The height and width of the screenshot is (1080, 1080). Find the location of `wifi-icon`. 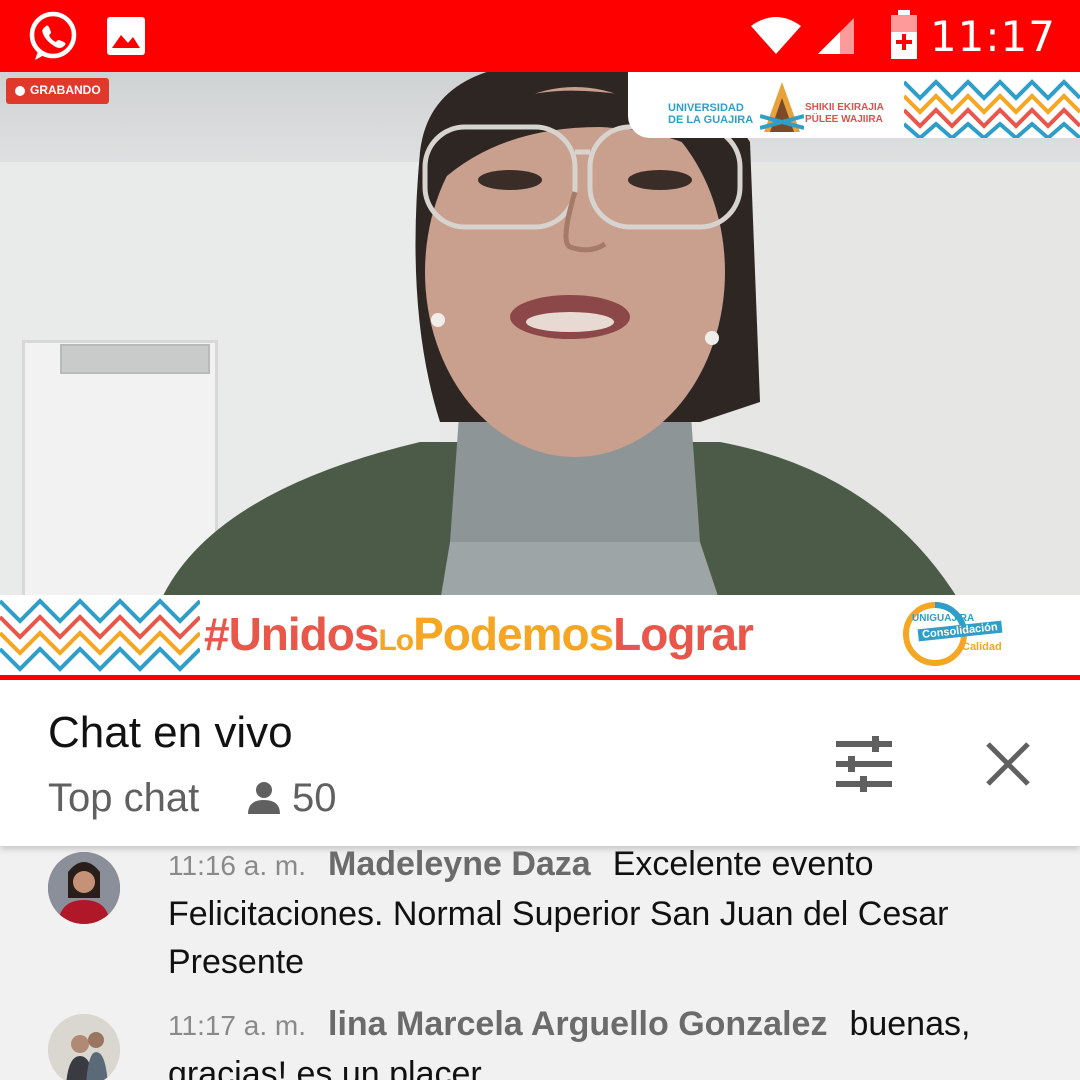

wifi-icon is located at coordinates (776, 35).